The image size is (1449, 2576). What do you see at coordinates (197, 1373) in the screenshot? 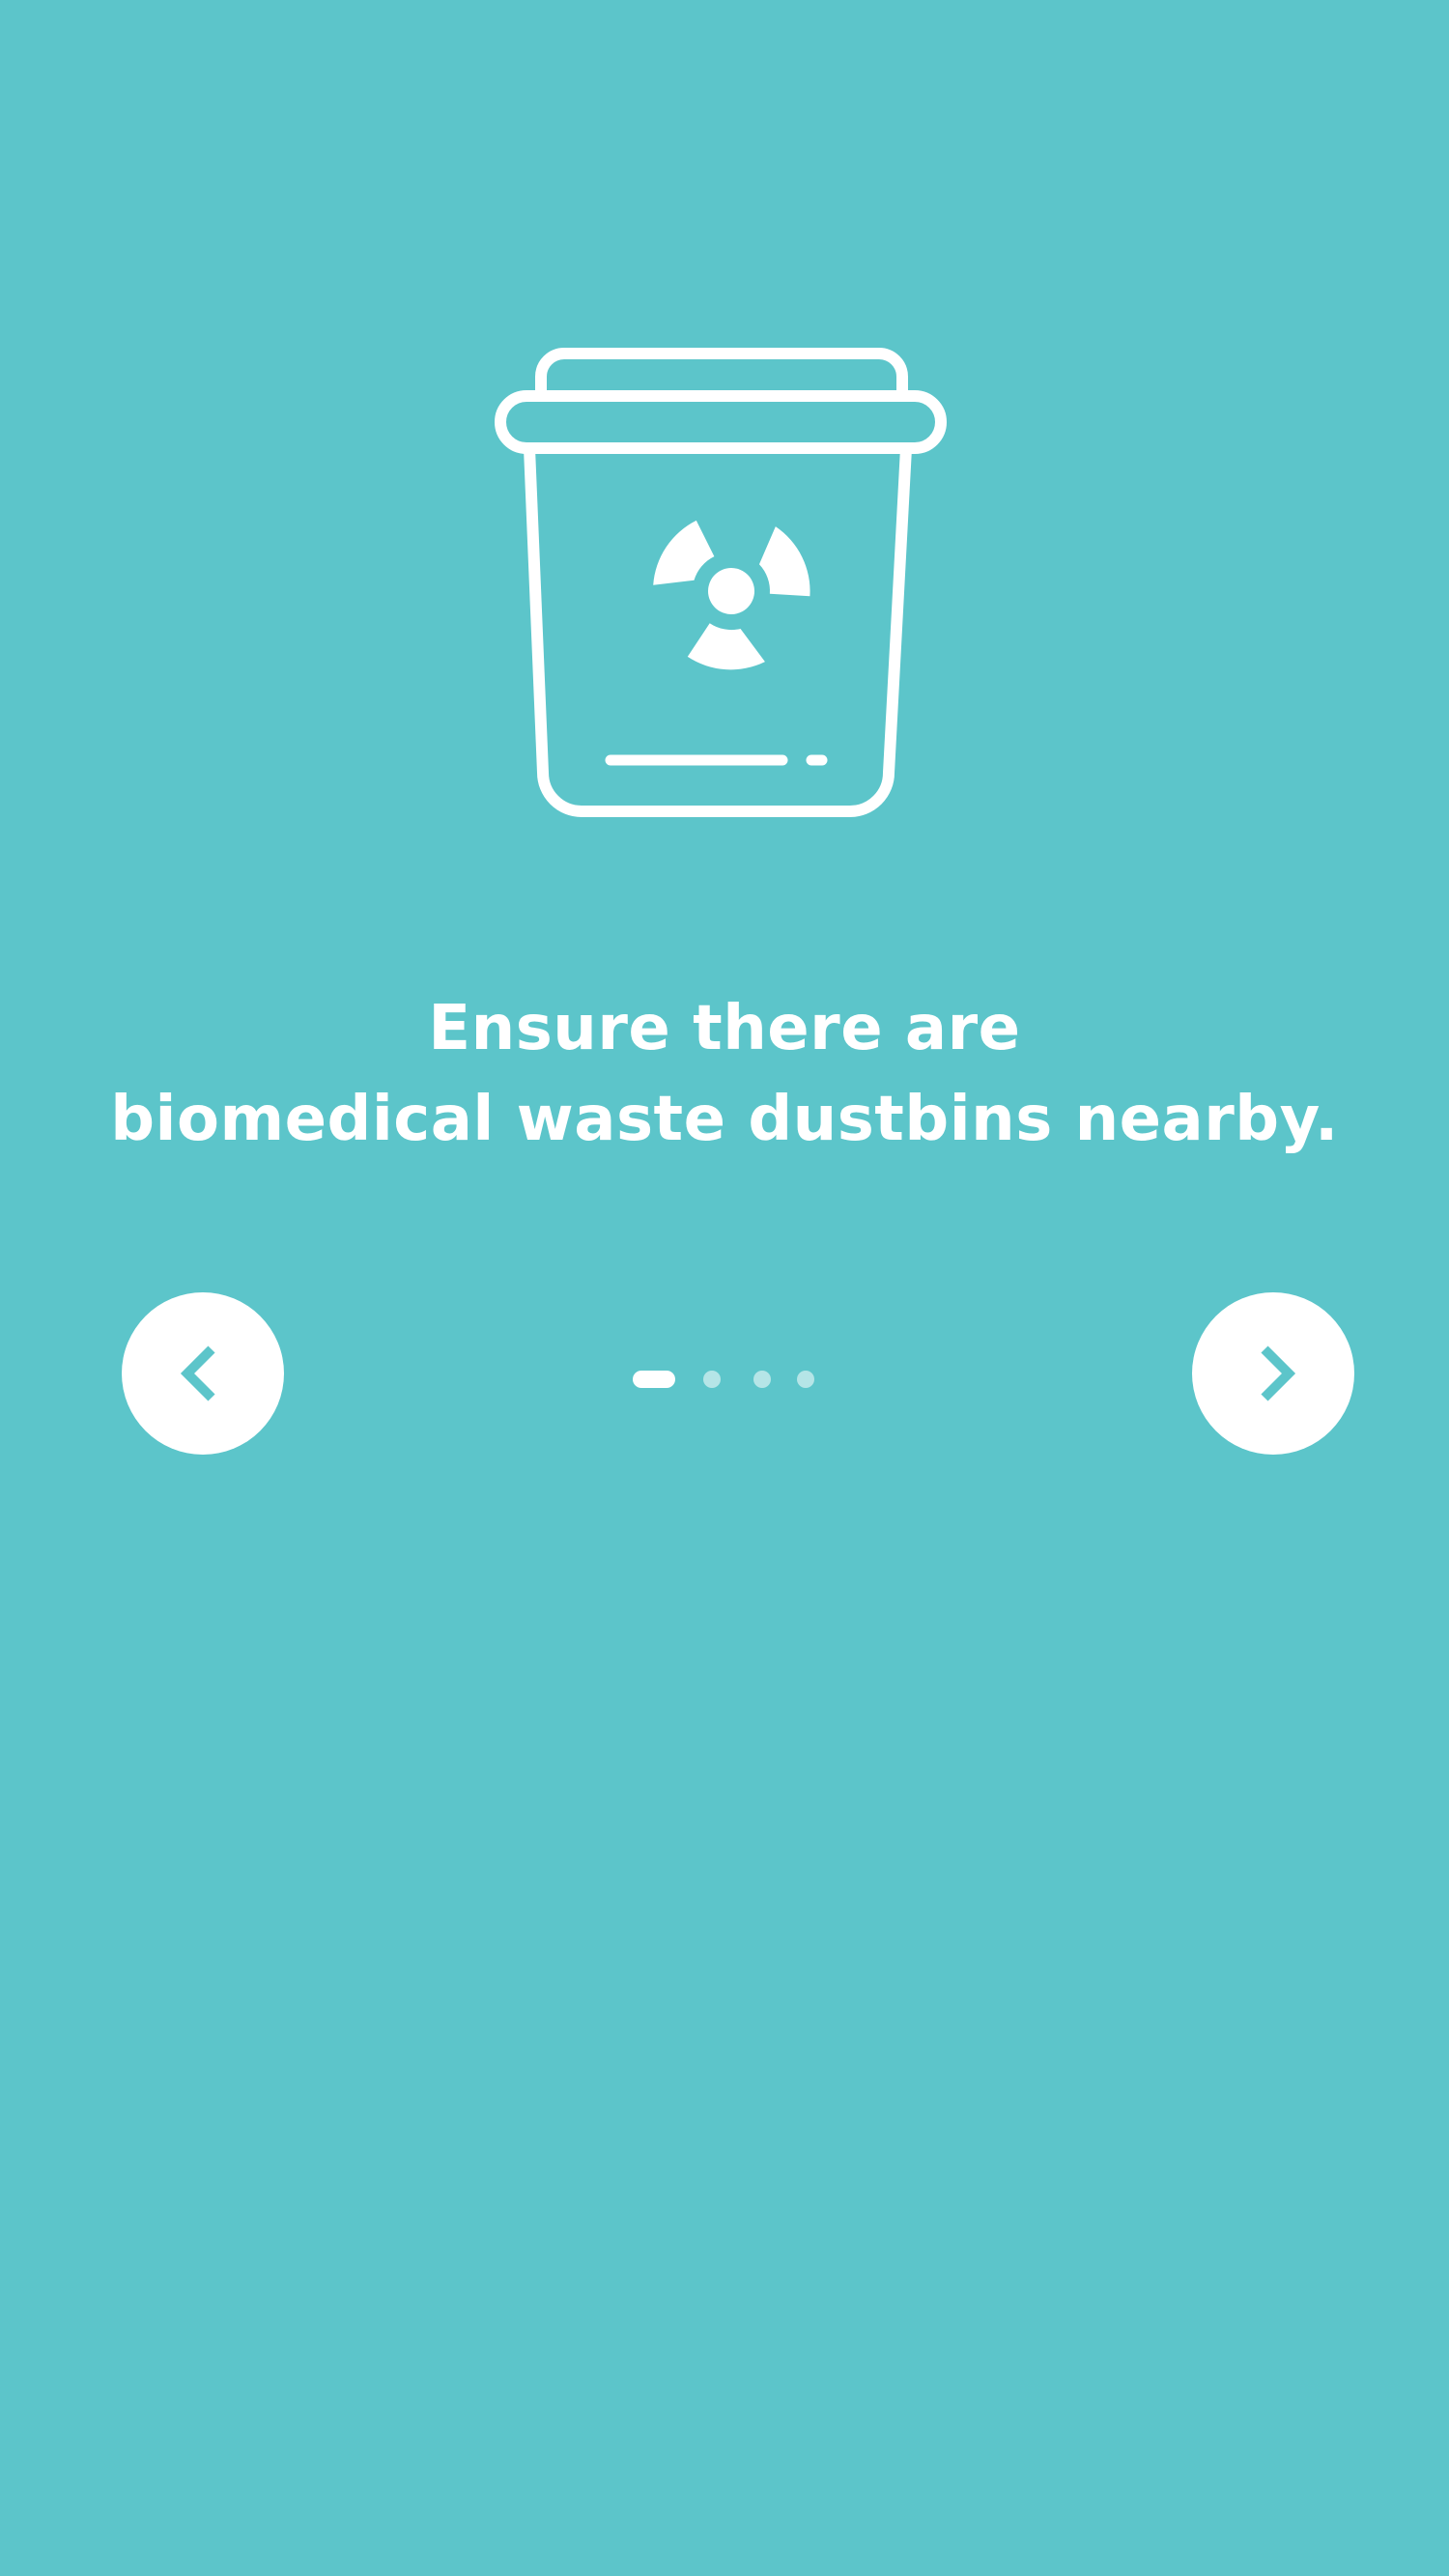
I see `chevron-left-icon` at bounding box center [197, 1373].